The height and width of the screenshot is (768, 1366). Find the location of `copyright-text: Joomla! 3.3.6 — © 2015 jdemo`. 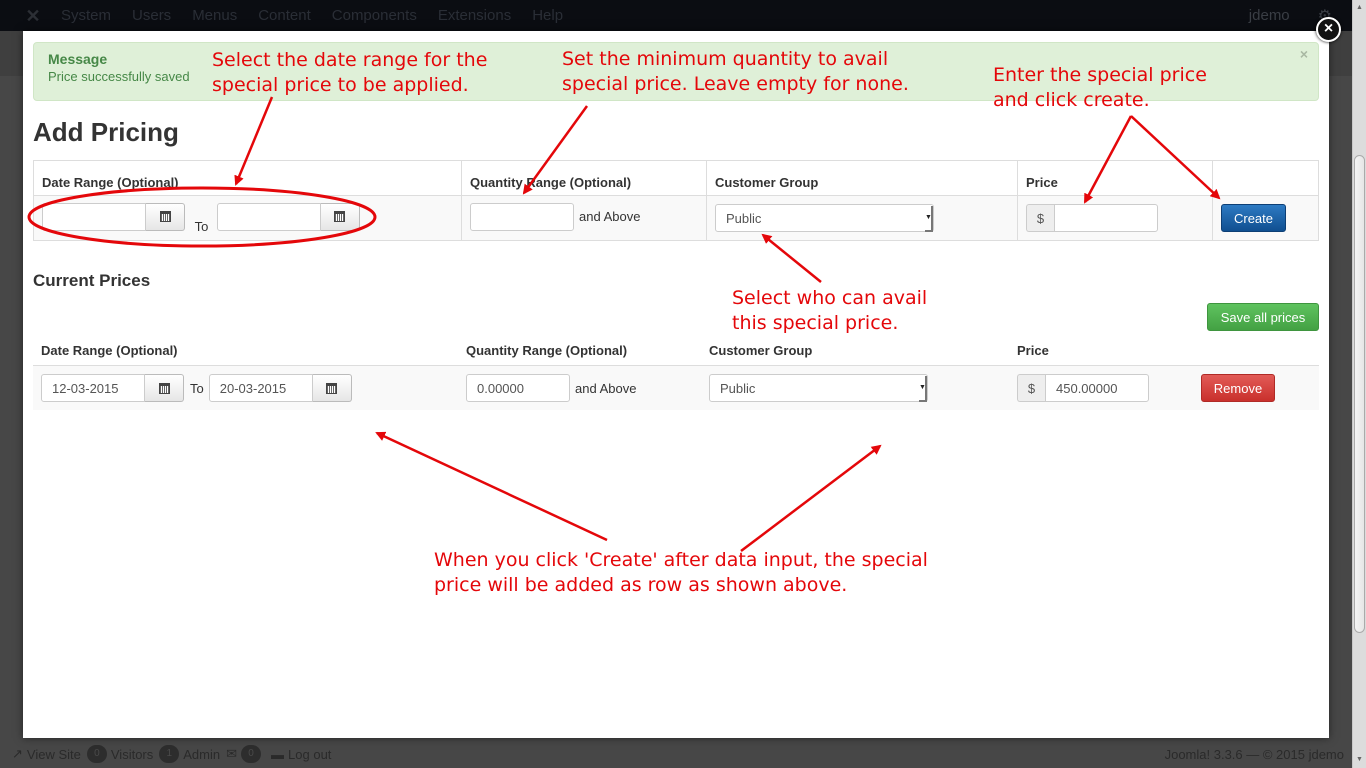

copyright-text: Joomla! 3.3.6 — © 2015 jdemo is located at coordinates (1254, 754).